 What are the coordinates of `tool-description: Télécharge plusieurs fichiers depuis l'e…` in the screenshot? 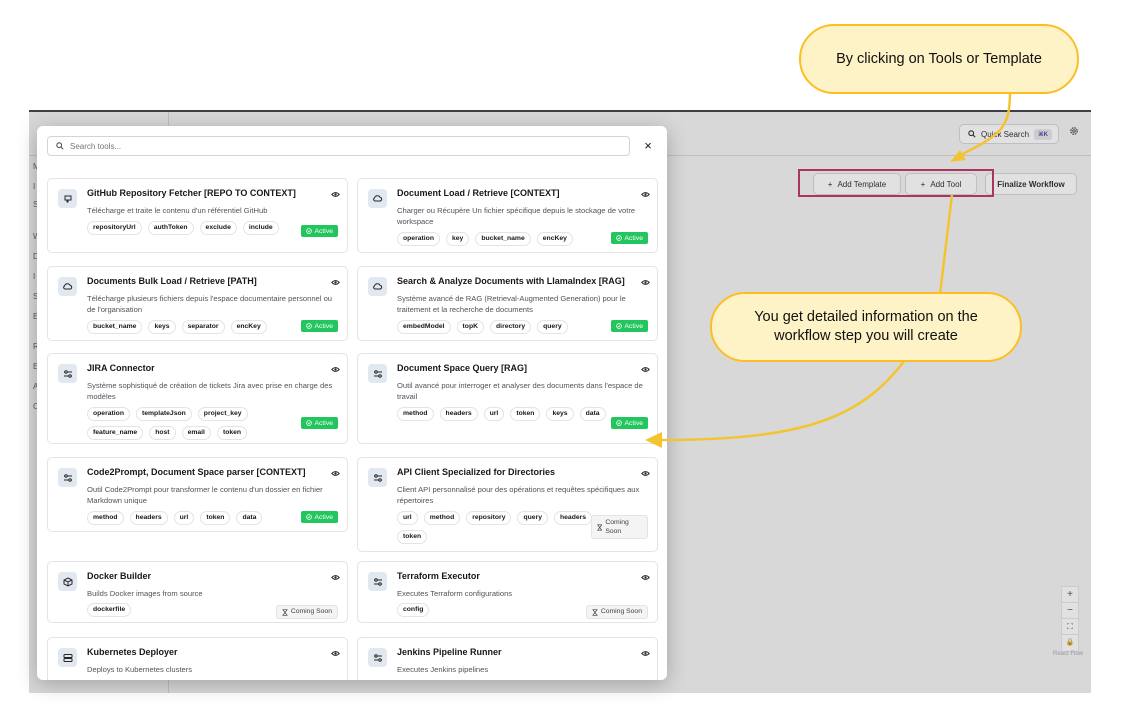 It's located at (210, 304).